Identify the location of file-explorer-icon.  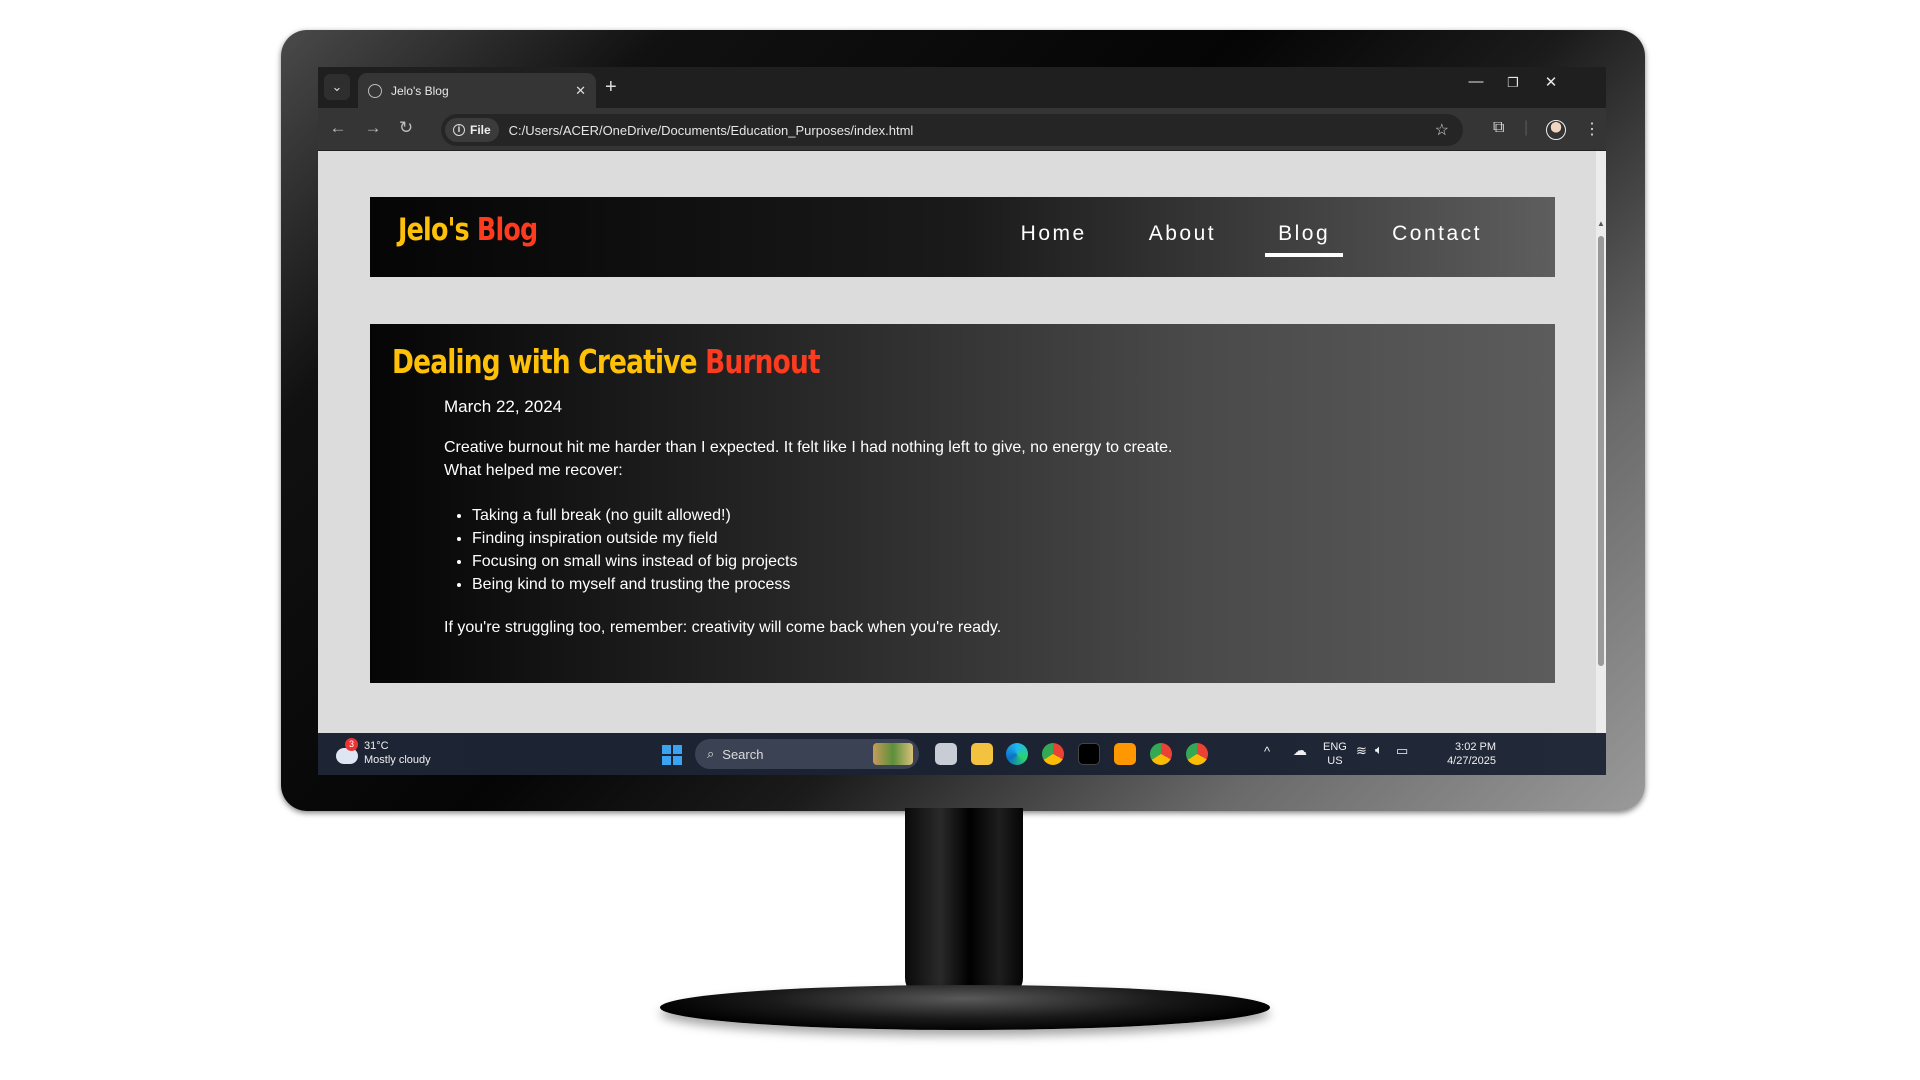
(982, 754).